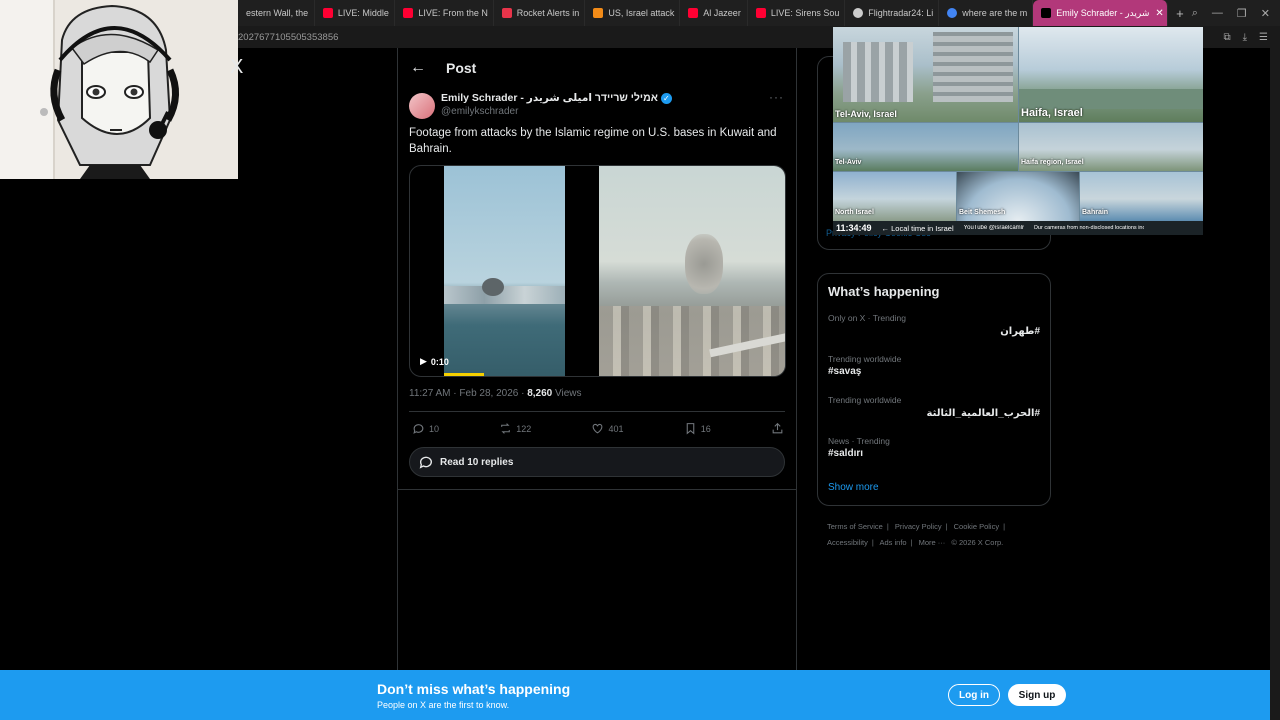  I want to click on trend-context: Trending worldwide, so click(865, 400).